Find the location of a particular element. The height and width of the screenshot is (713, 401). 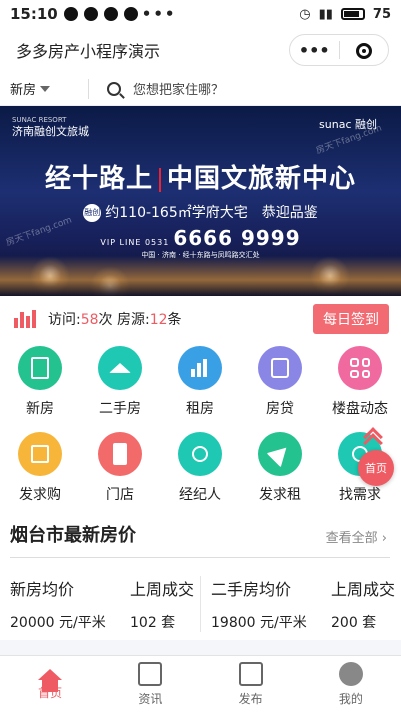

battery-icon is located at coordinates (352, 14).